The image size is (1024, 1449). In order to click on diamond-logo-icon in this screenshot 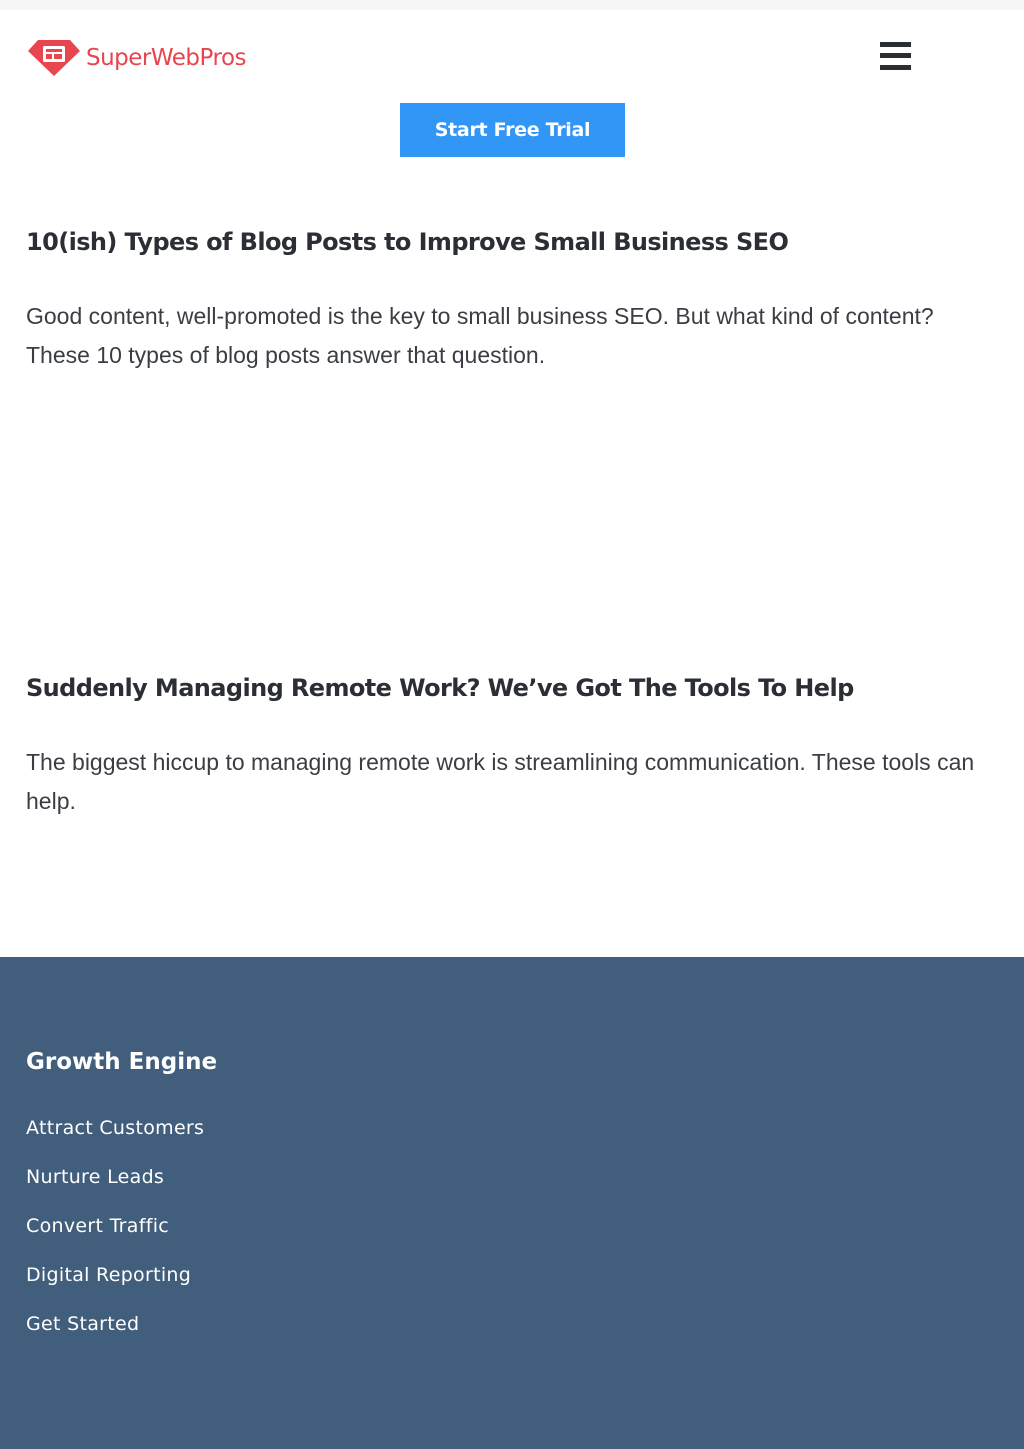, I will do `click(54, 58)`.